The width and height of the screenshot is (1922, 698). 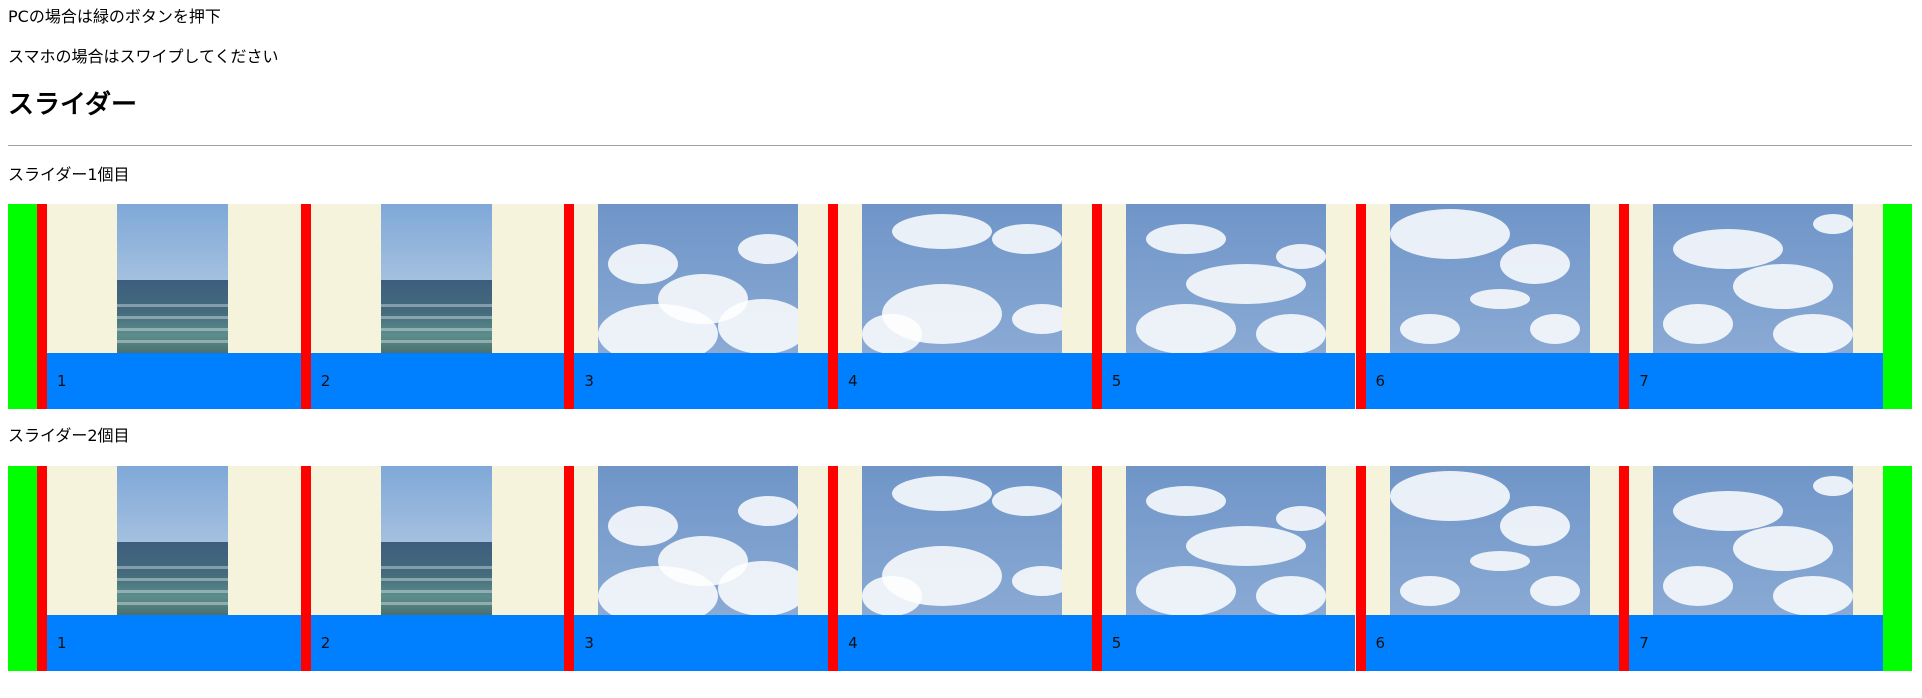 I want to click on slider-2-prev-button, so click(x=22, y=568).